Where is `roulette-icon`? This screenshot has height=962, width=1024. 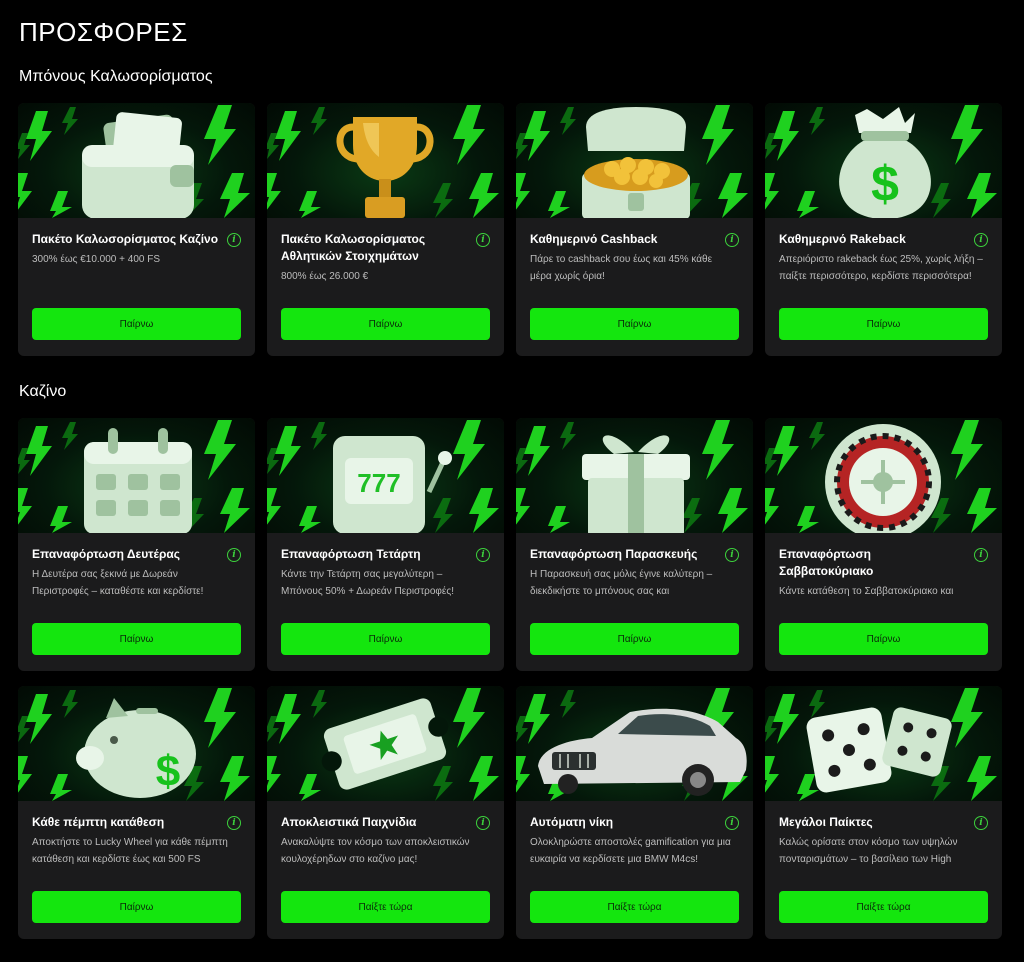 roulette-icon is located at coordinates (883, 478).